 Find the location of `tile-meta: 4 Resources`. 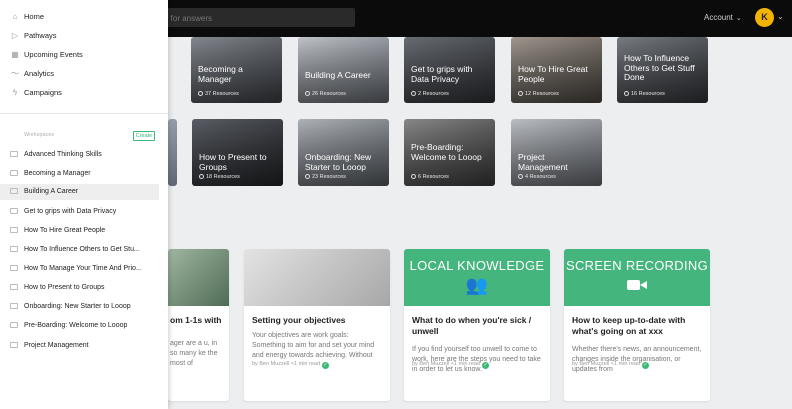

tile-meta: 4 Resources is located at coordinates (537, 177).